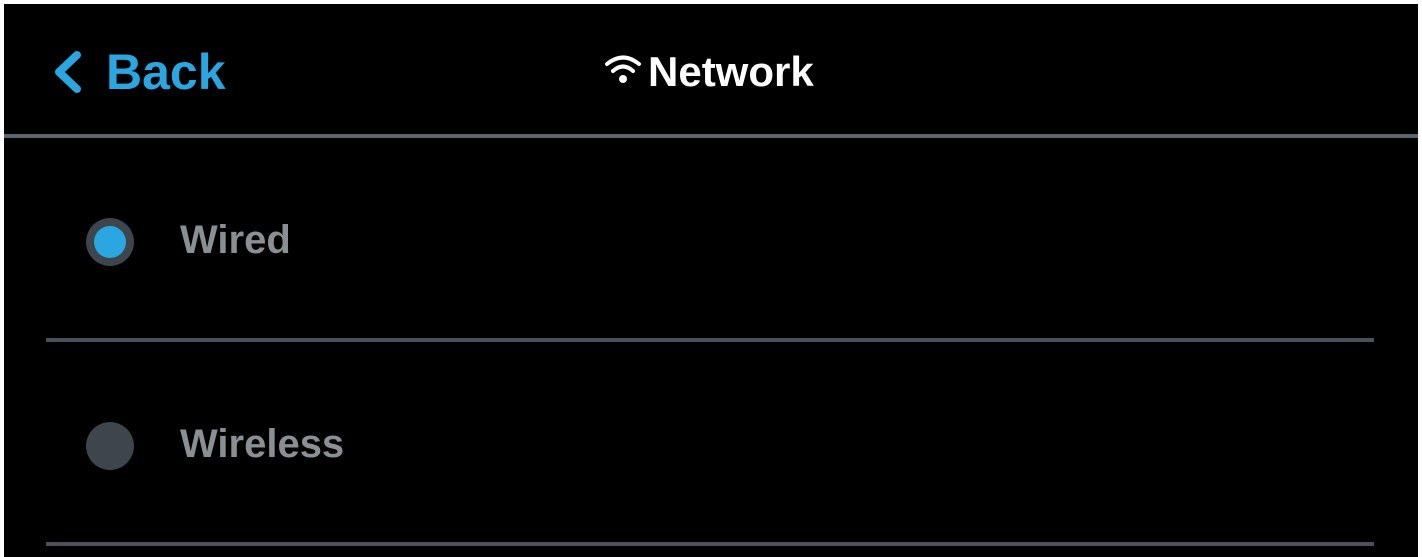  What do you see at coordinates (110, 446) in the screenshot?
I see `radio-wireless` at bounding box center [110, 446].